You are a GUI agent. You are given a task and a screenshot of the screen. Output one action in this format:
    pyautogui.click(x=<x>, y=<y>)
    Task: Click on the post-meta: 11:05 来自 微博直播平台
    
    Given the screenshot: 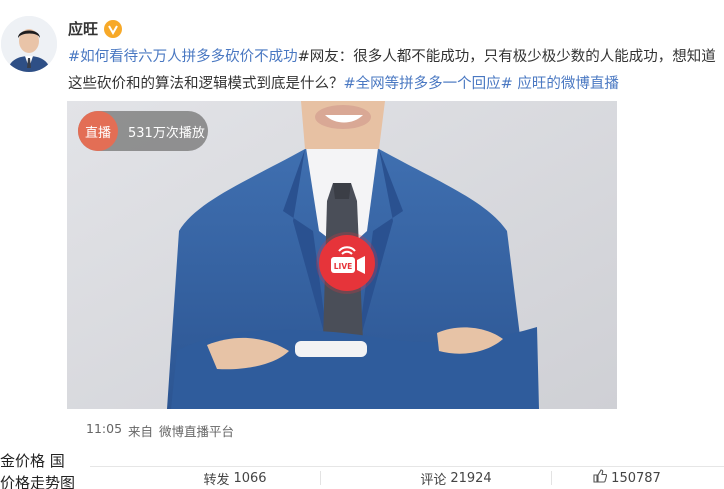 What is the action you would take?
    pyautogui.click(x=160, y=430)
    